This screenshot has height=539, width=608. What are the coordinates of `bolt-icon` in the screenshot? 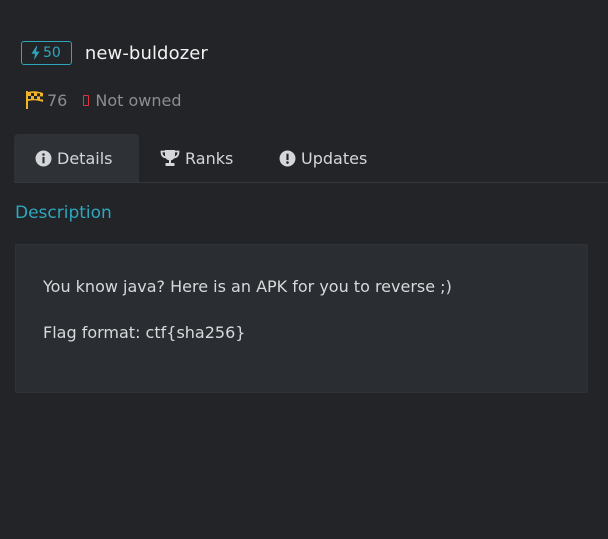 It's located at (35, 53).